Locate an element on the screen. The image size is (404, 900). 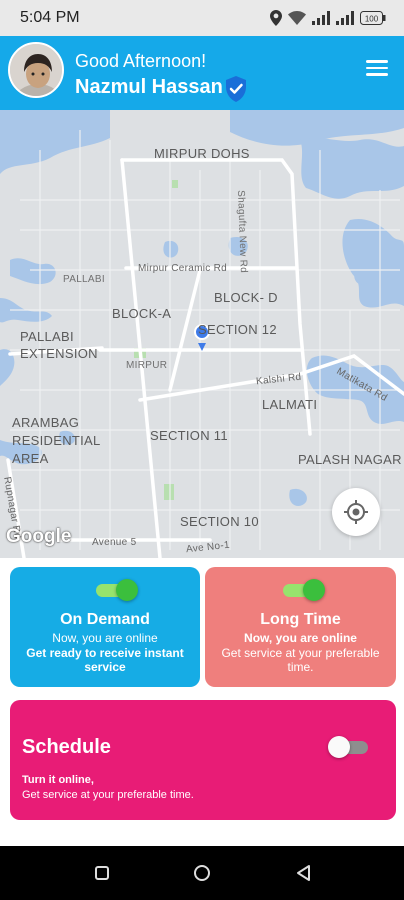
back-icon is located at coordinates (304, 873).